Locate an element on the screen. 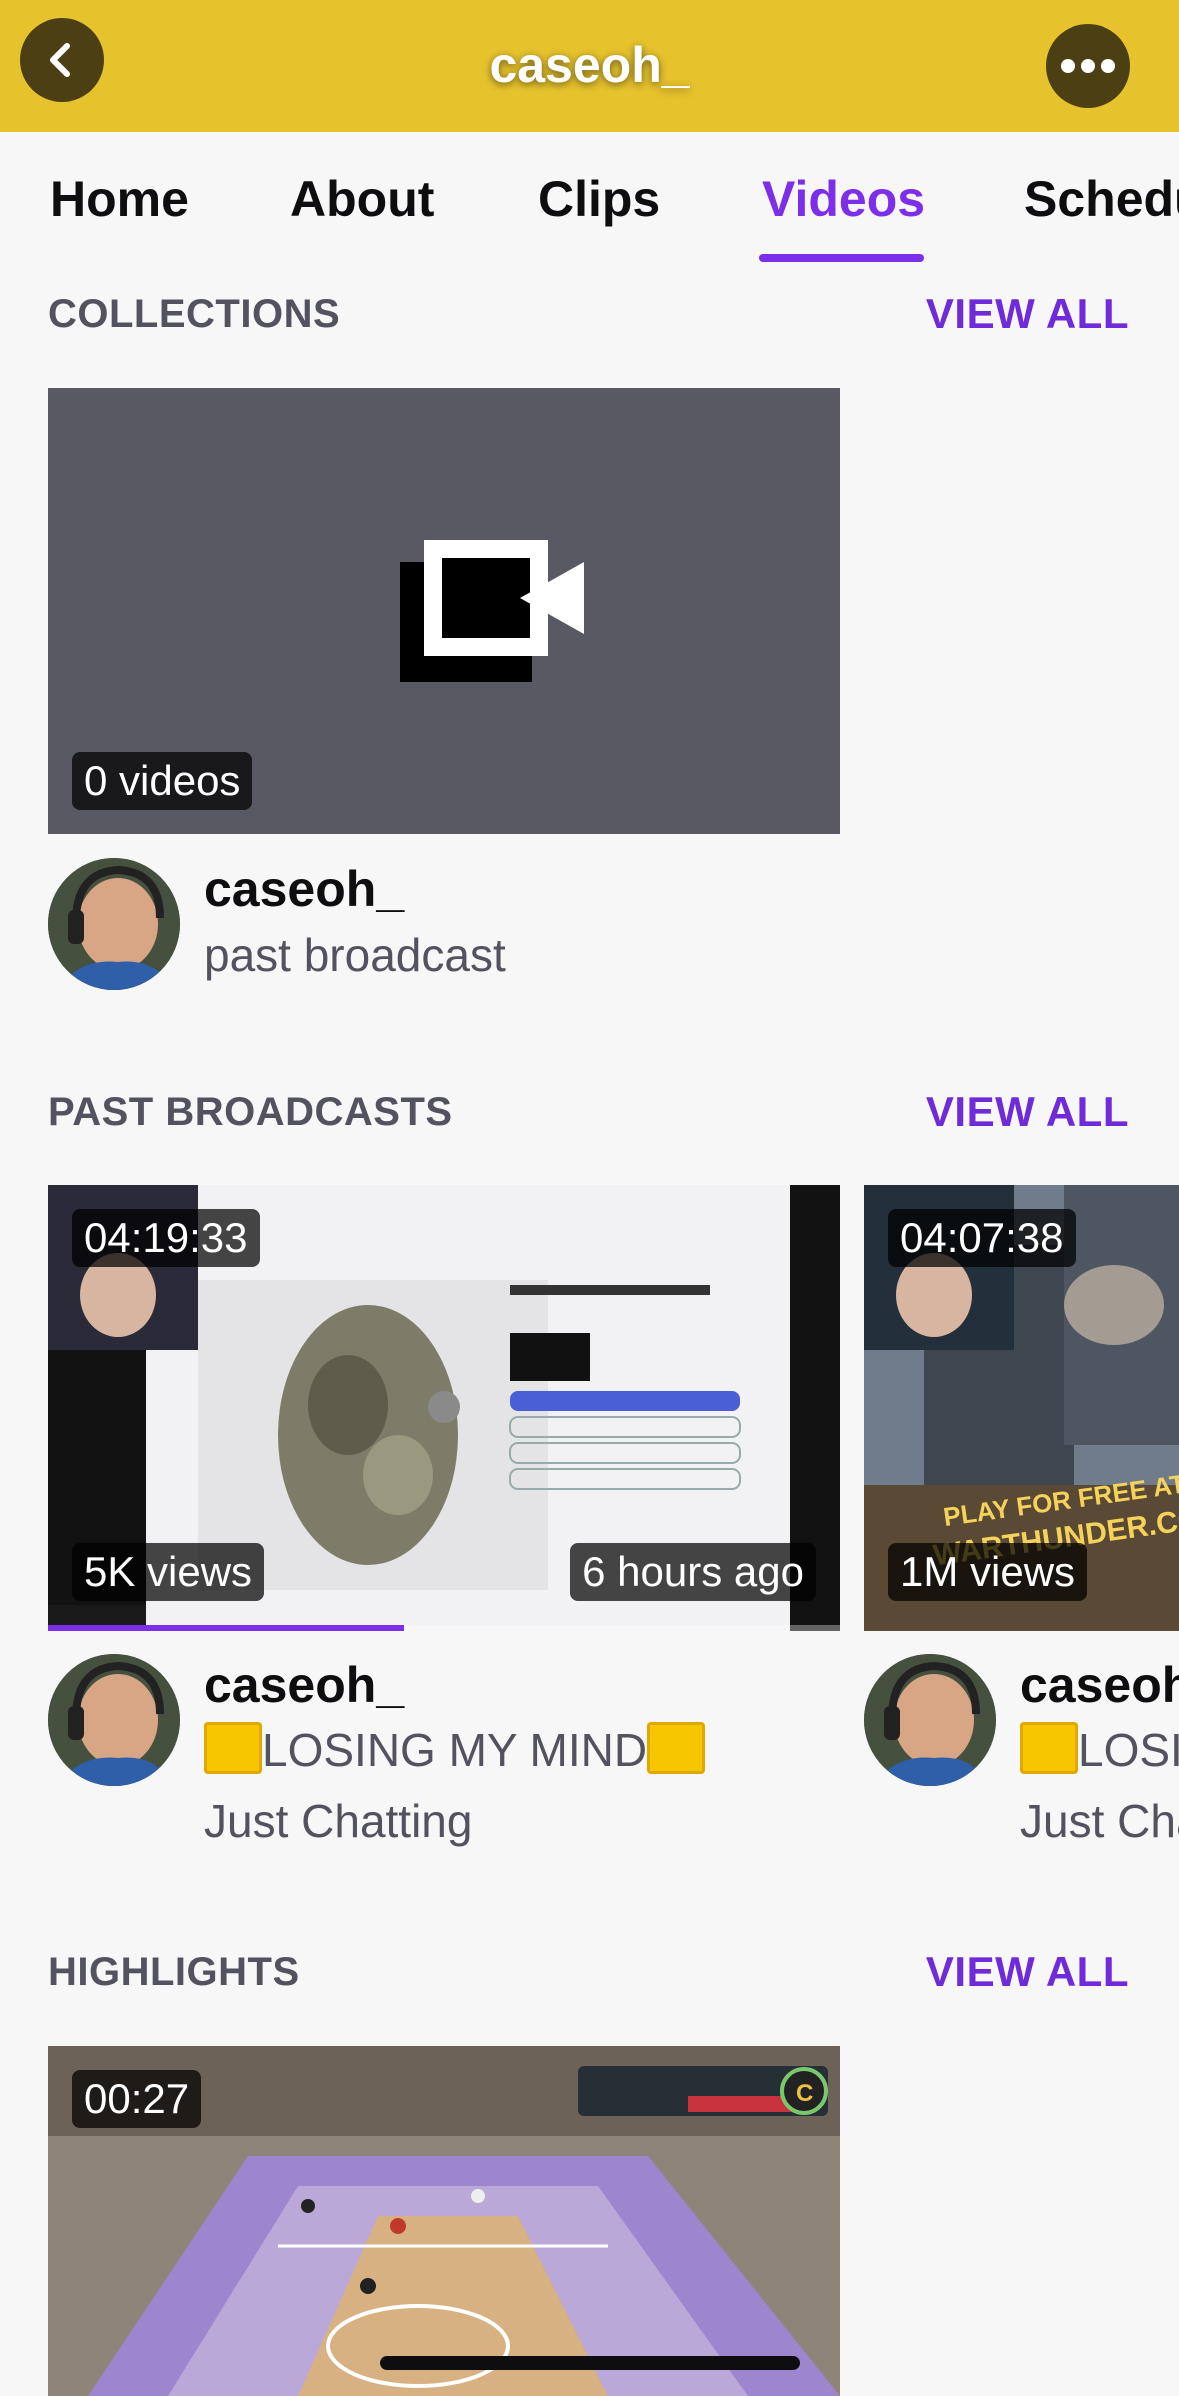 This screenshot has width=1179, height=2396. views-badge: 1M views is located at coordinates (988, 1572).